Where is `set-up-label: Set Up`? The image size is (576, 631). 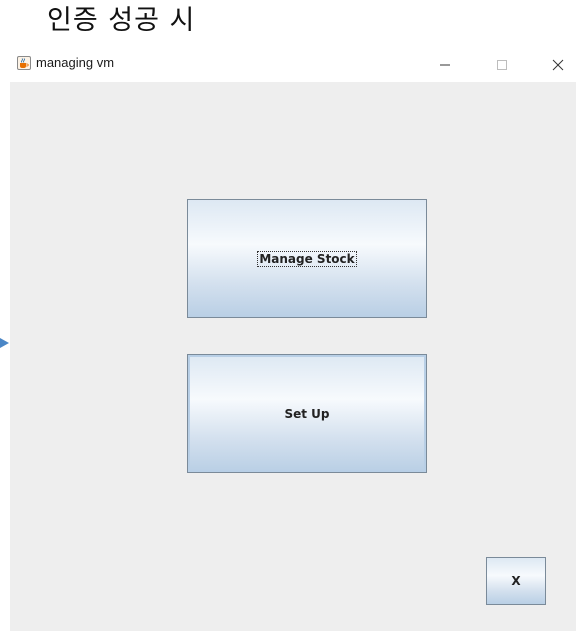 set-up-label: Set Up is located at coordinates (307, 413).